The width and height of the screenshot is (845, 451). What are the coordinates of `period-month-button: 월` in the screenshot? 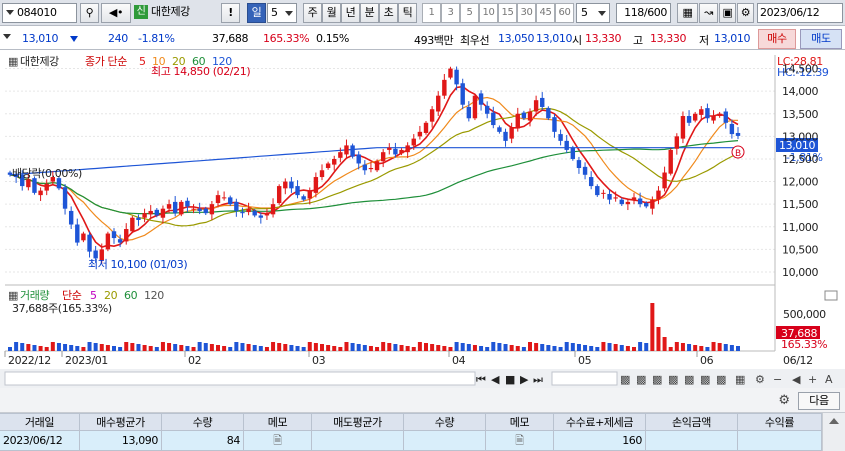 It's located at (331, 13).